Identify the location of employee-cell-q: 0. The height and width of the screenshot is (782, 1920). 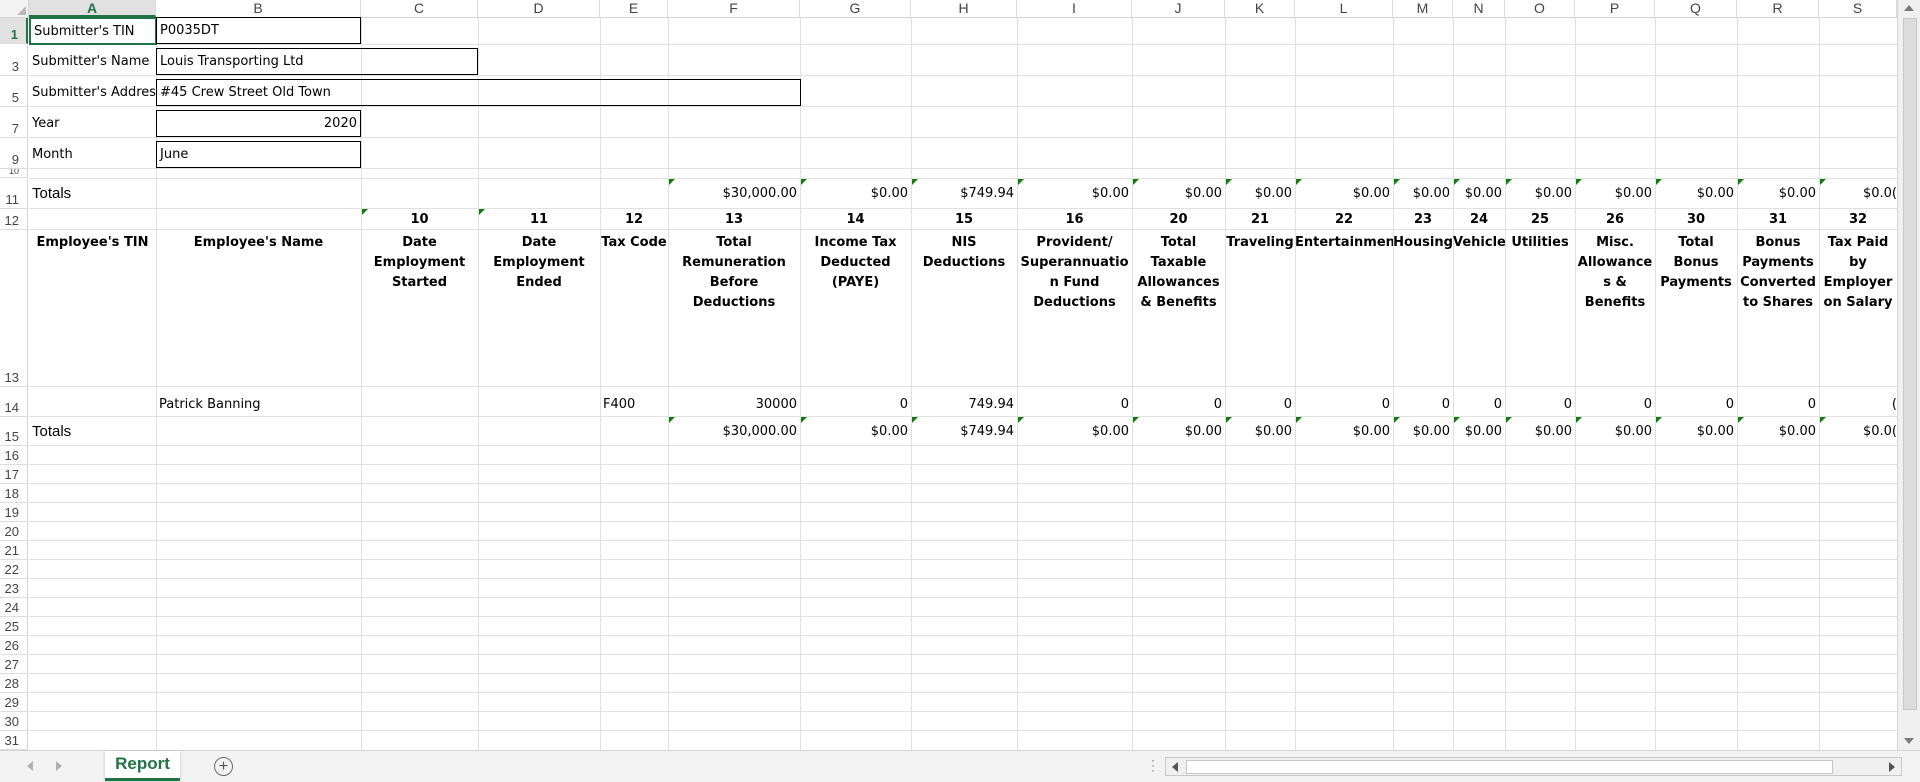
(1696, 401).